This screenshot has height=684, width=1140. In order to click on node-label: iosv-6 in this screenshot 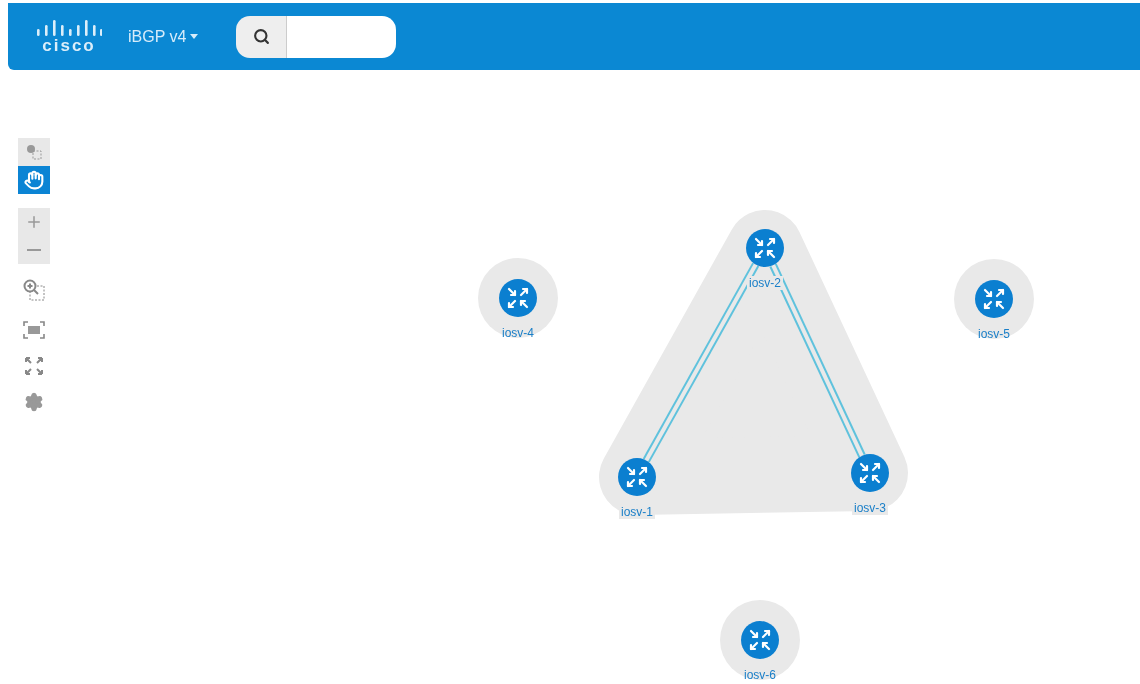, I will do `click(760, 675)`.